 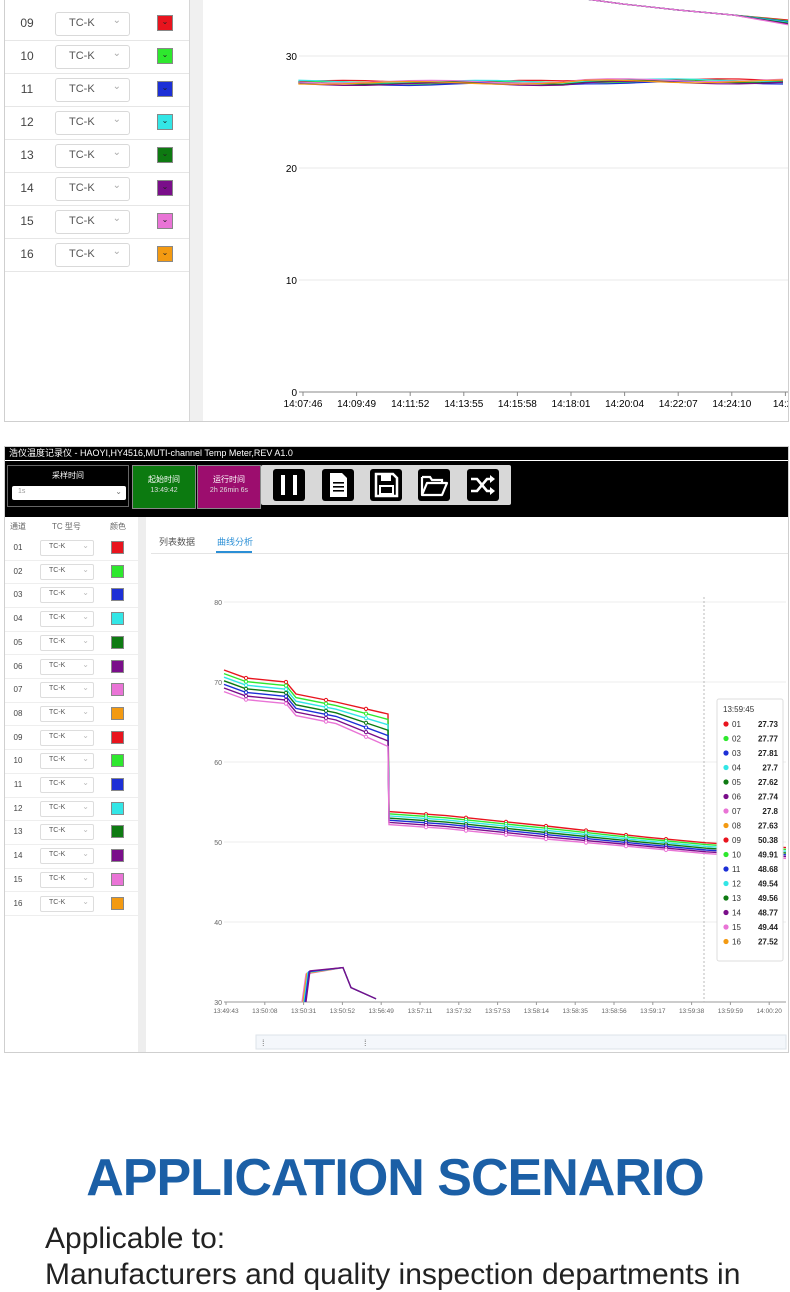 What do you see at coordinates (463, 404) in the screenshot?
I see `x-tick-label: 14:13:55` at bounding box center [463, 404].